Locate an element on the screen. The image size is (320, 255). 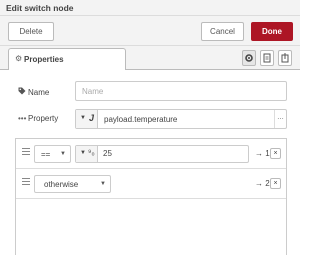
property-label-text: Property is located at coordinates (43, 118).